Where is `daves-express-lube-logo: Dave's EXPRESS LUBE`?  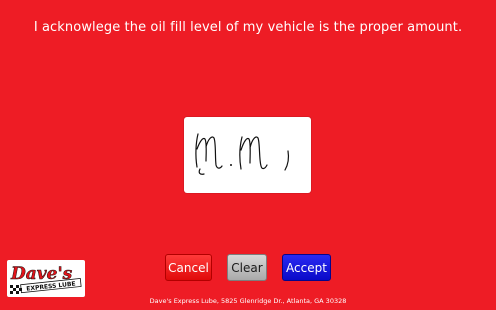 daves-express-lube-logo: Dave's EXPRESS LUBE is located at coordinates (46, 278).